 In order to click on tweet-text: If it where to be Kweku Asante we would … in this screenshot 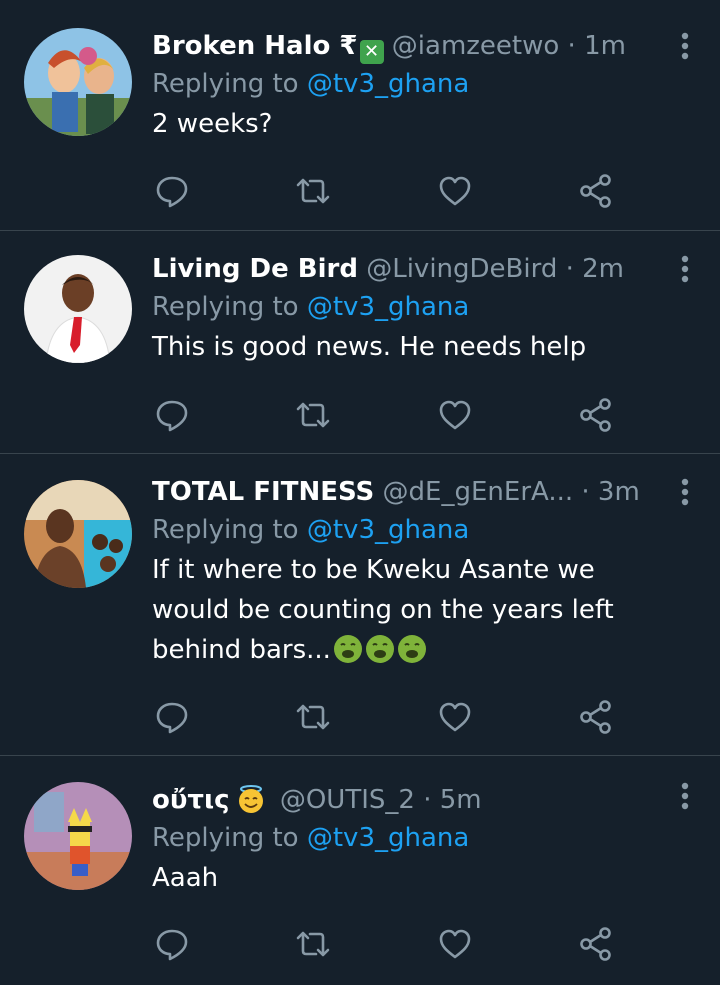, I will do `click(406, 613)`.